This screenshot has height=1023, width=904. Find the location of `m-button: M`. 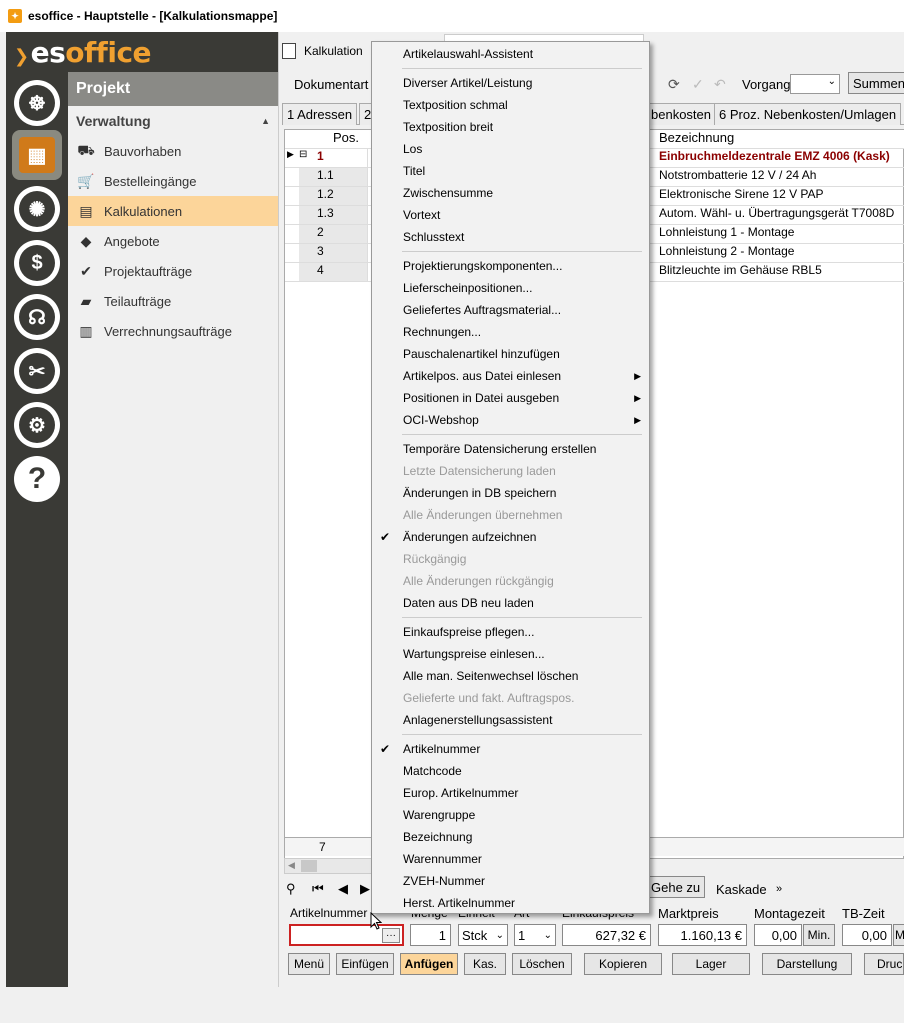

m-button: M is located at coordinates (898, 935).